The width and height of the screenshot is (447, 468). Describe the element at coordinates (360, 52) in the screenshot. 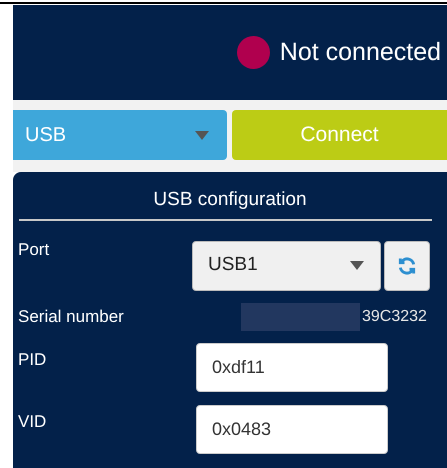

I see `connection-status: Not connected` at that location.